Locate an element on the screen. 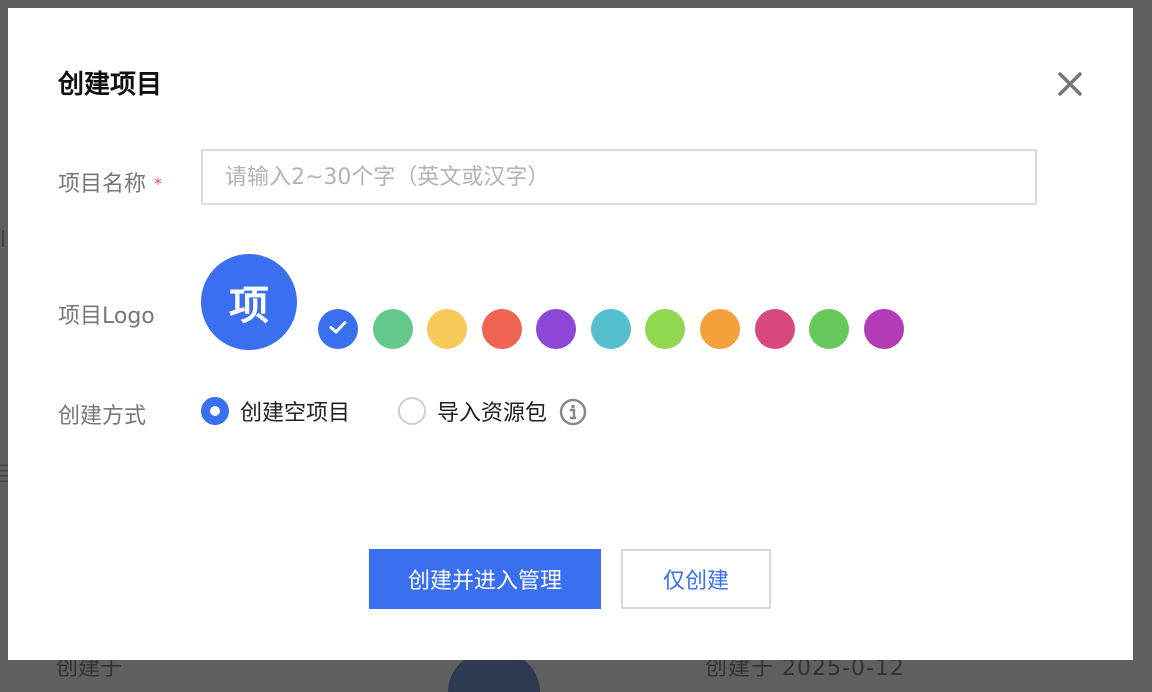  radio-button-unselected is located at coordinates (412, 411).